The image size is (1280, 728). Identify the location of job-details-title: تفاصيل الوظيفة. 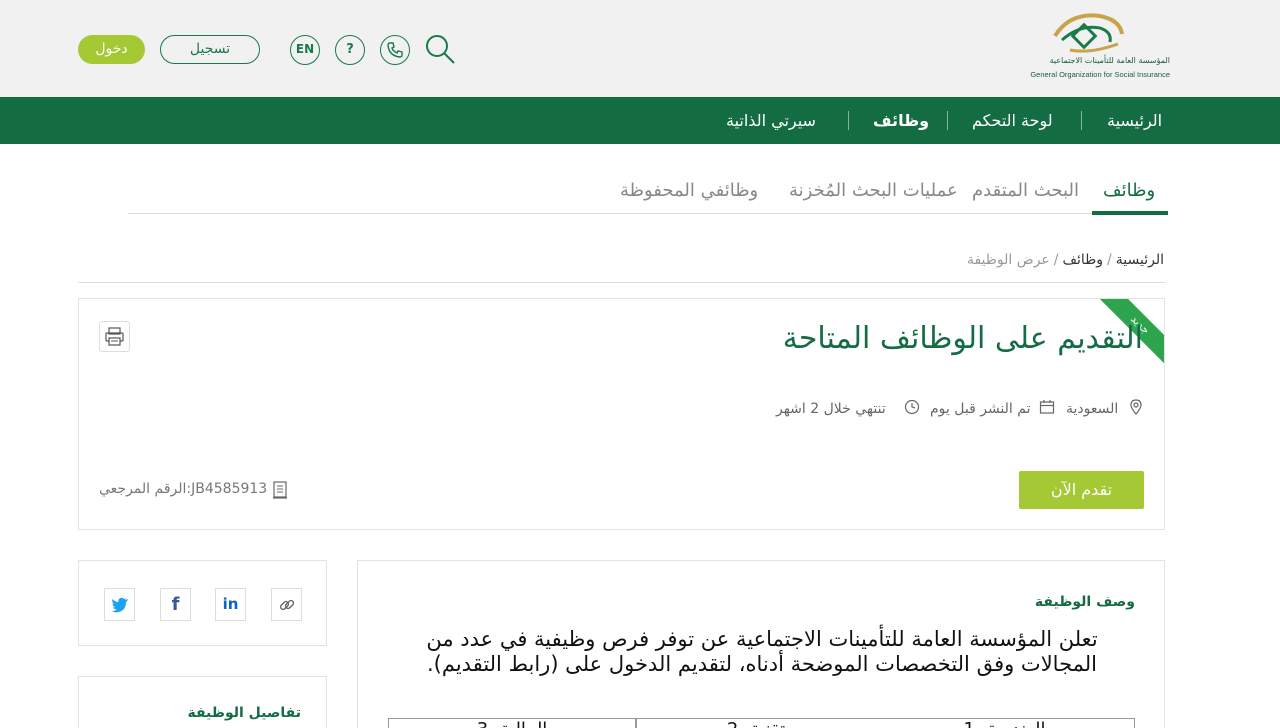
(244, 713).